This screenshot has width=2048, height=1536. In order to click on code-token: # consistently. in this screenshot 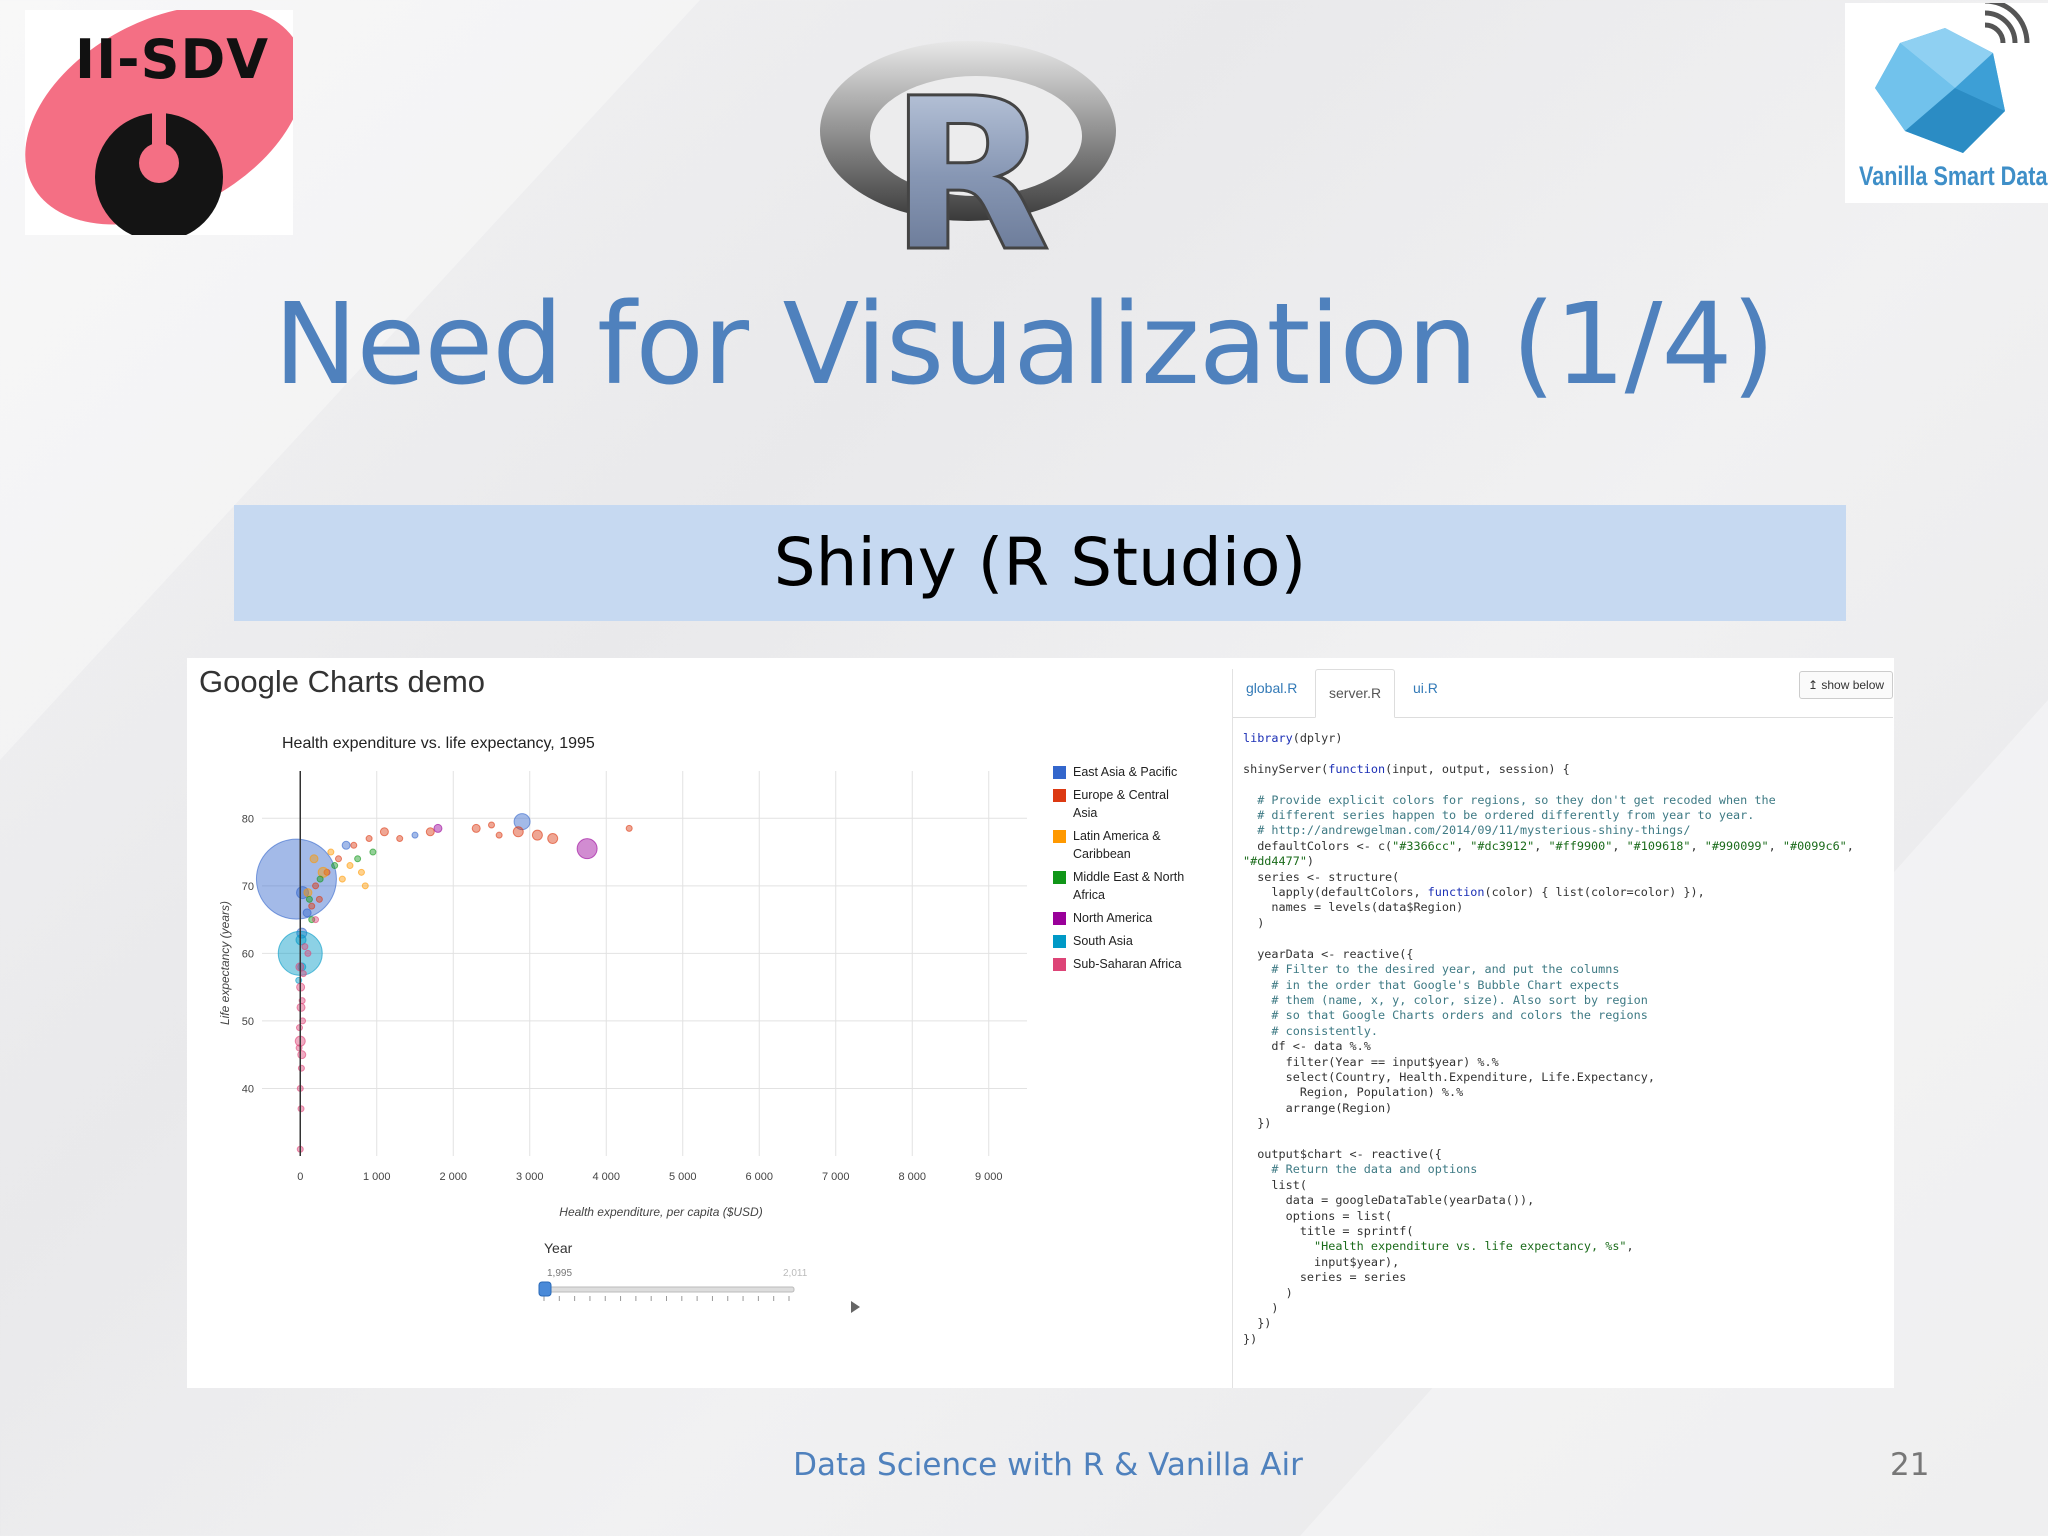, I will do `click(1310, 1030)`.